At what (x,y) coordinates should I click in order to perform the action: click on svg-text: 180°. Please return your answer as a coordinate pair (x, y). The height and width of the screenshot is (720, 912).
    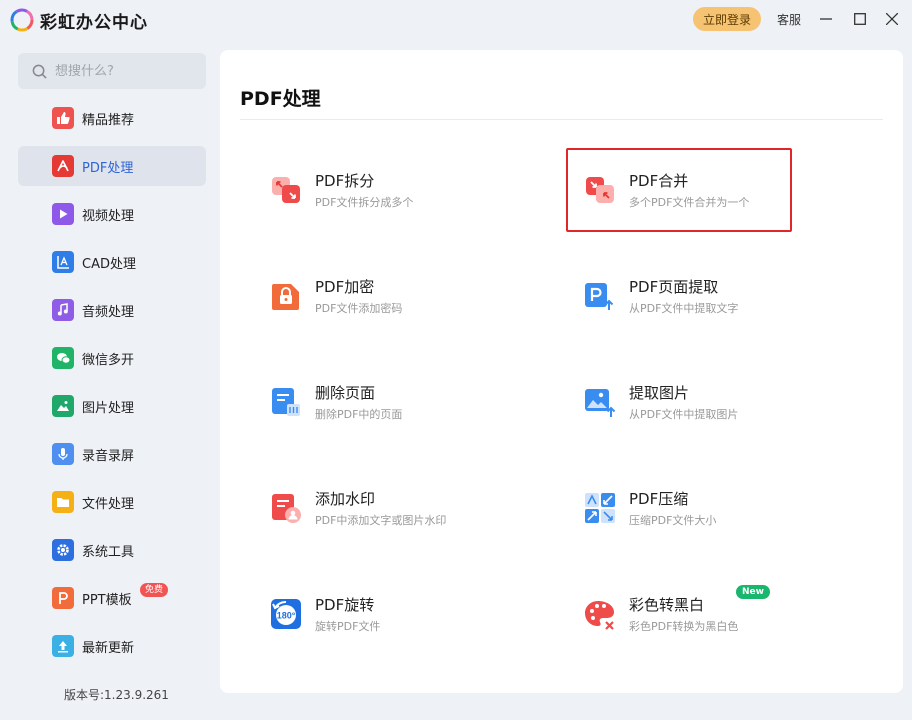
    Looking at the image, I should click on (286, 616).